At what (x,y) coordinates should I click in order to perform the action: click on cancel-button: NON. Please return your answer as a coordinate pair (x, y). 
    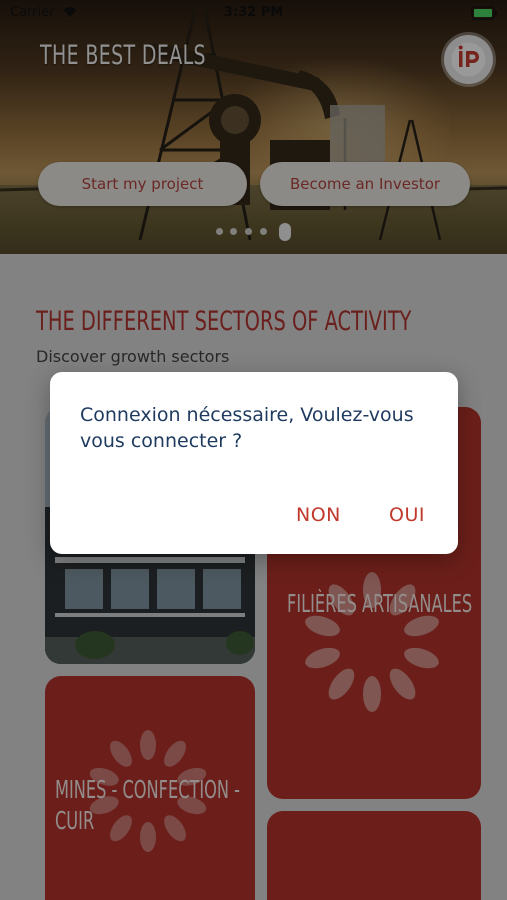
    Looking at the image, I should click on (318, 515).